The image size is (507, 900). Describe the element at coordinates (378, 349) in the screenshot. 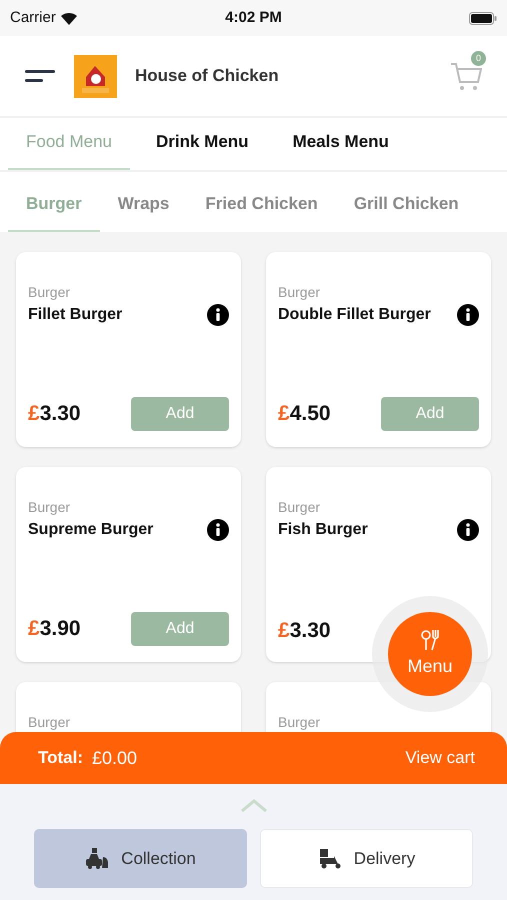

I see `product-card: Burger Double Fillet Burger £4.50 Add` at that location.